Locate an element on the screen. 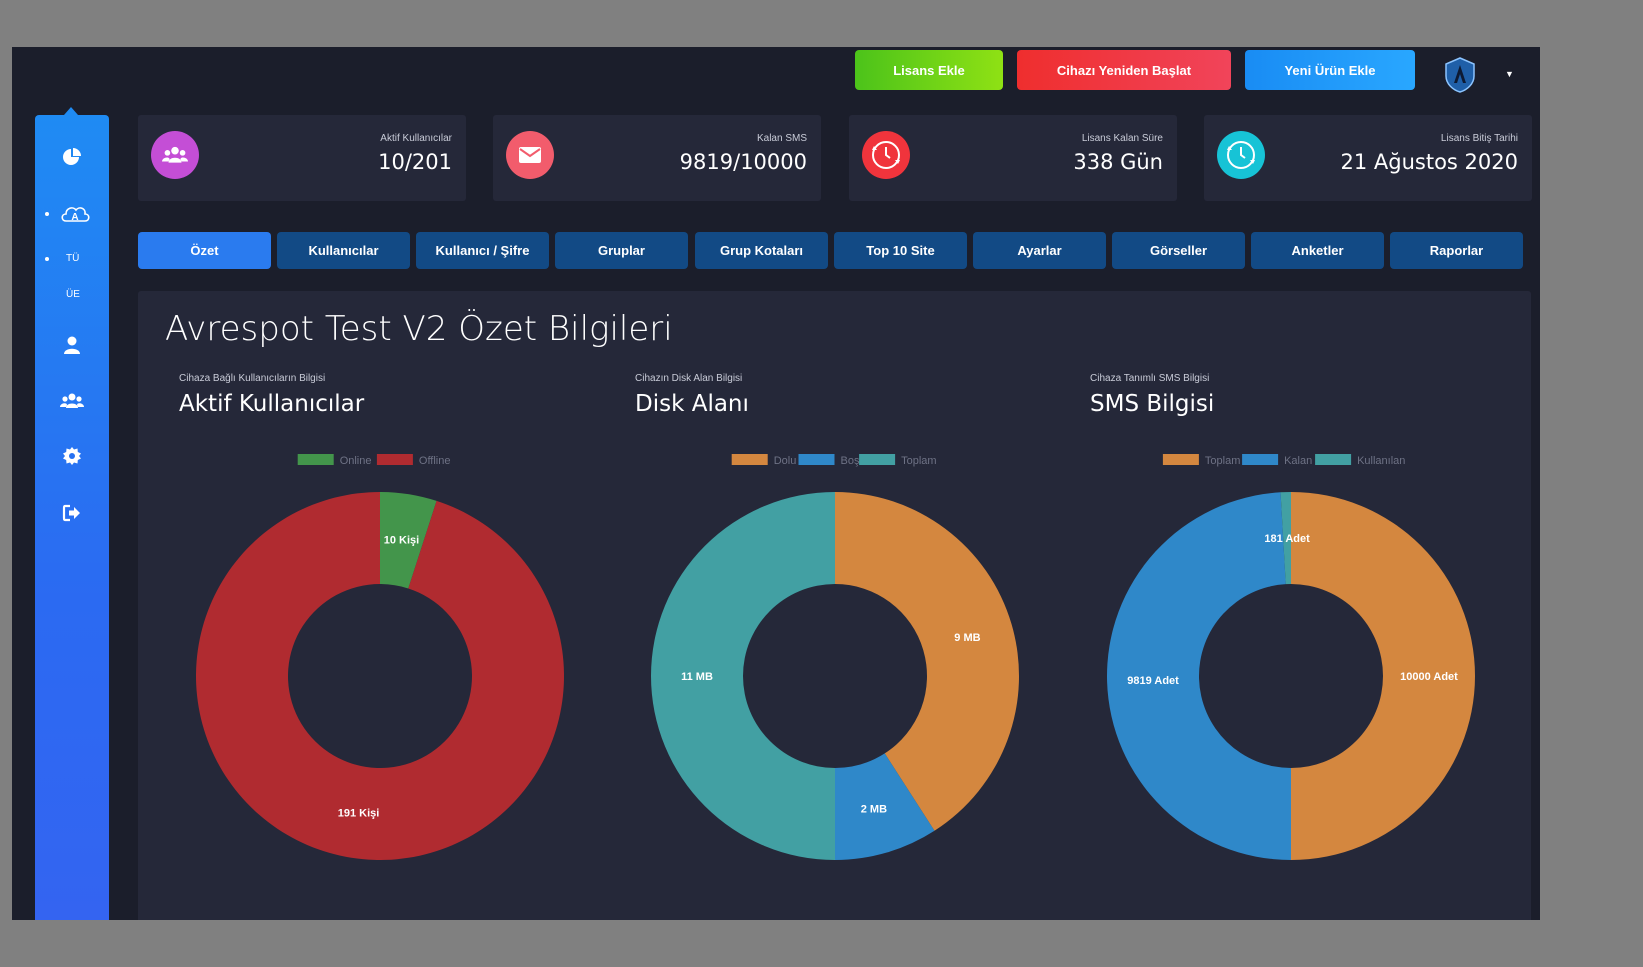 The width and height of the screenshot is (1643, 967). legend-label: Boş is located at coordinates (850, 461).